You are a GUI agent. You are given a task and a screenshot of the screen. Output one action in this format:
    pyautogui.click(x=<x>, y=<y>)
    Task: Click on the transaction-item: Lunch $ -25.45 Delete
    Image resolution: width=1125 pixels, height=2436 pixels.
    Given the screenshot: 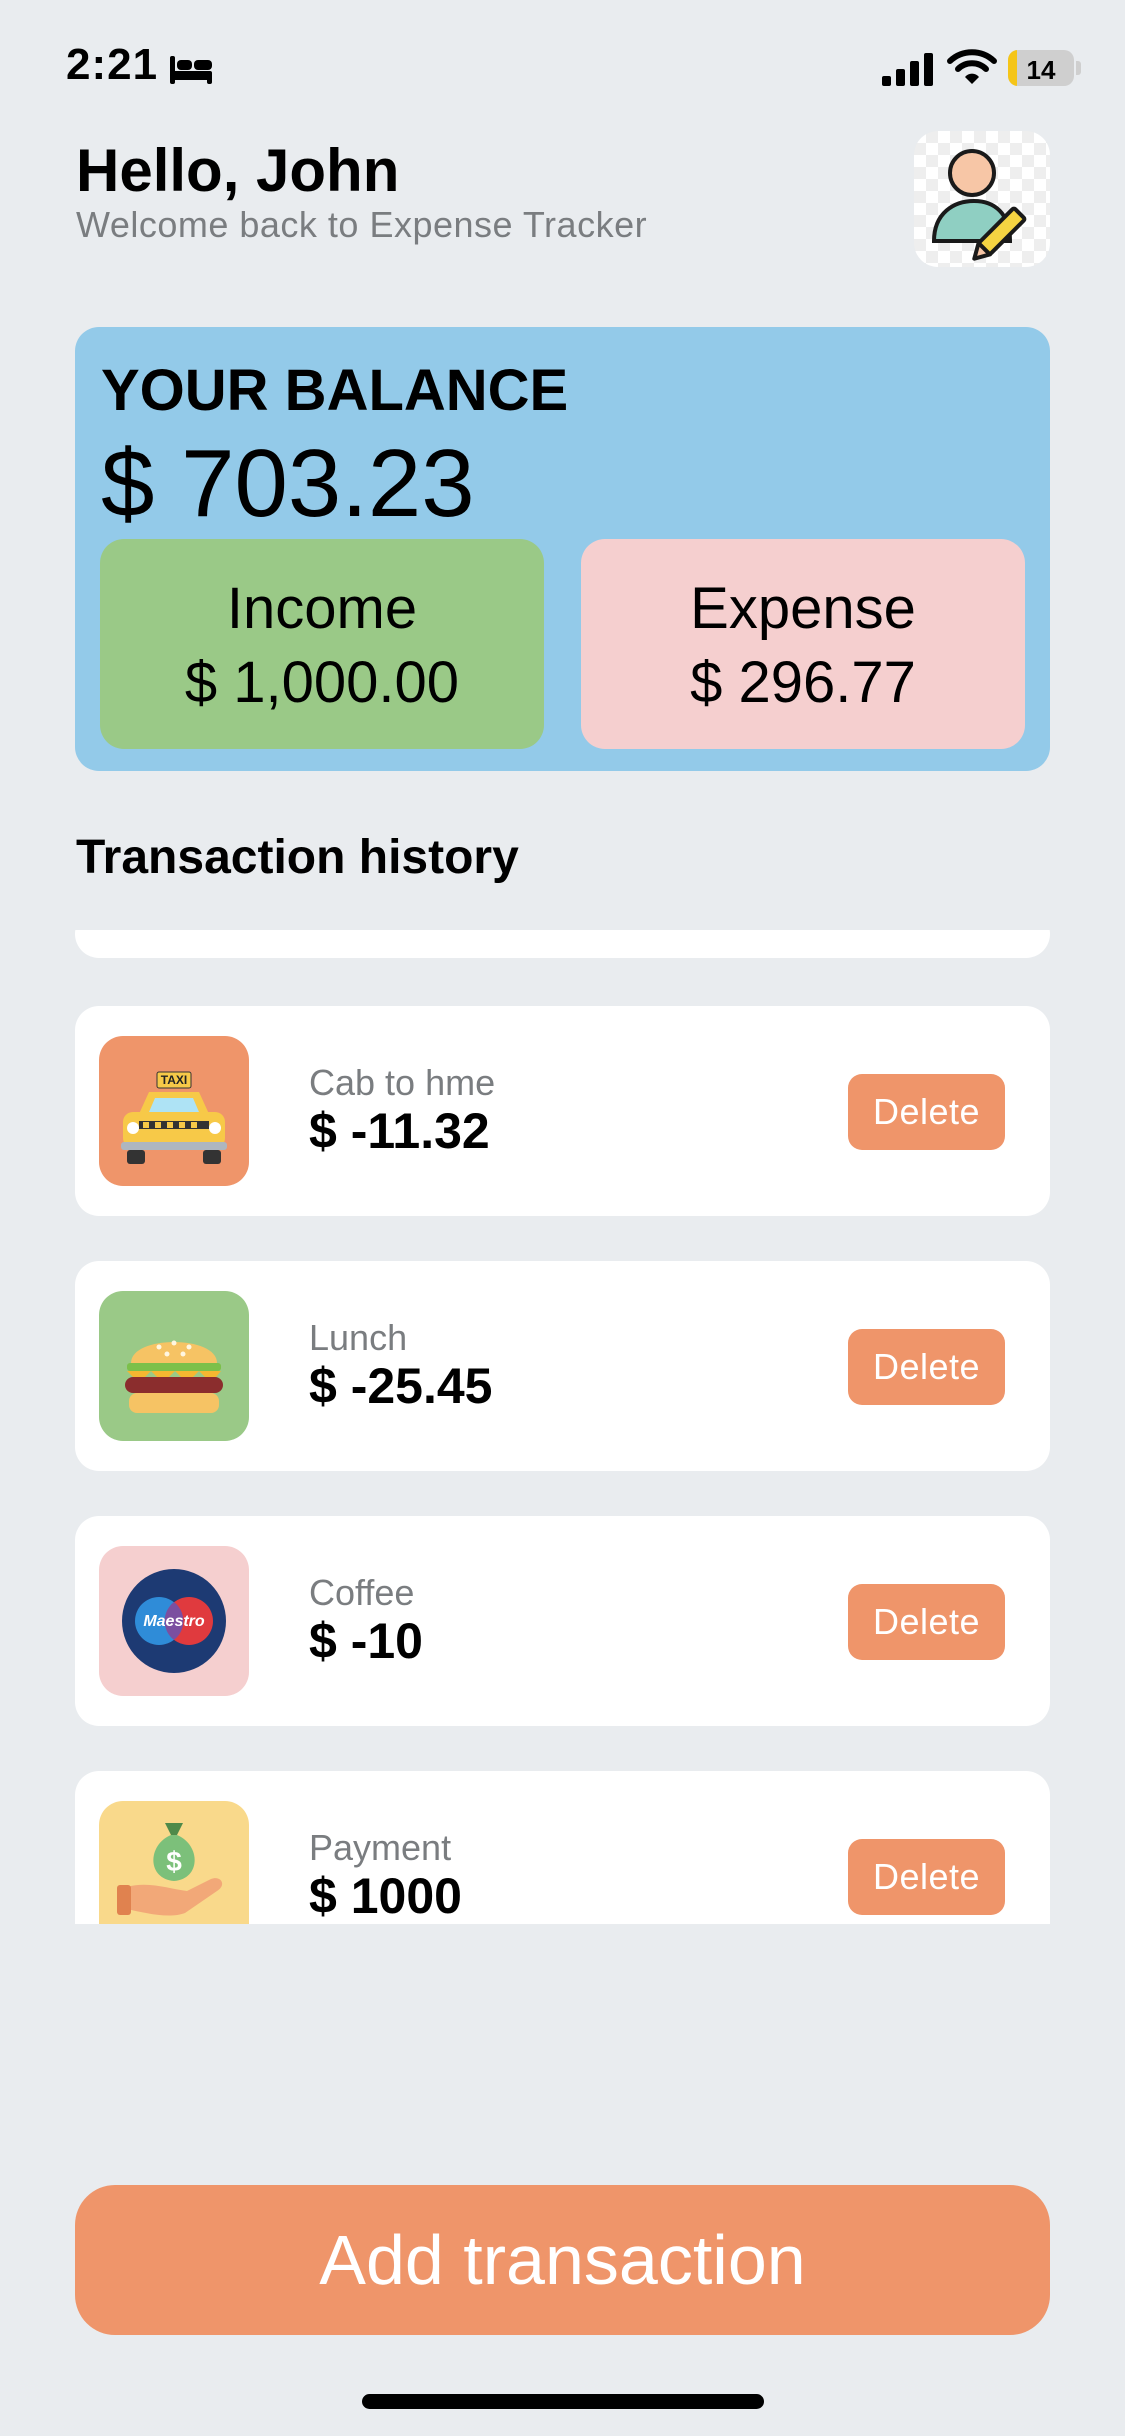 What is the action you would take?
    pyautogui.click(x=562, y=1366)
    